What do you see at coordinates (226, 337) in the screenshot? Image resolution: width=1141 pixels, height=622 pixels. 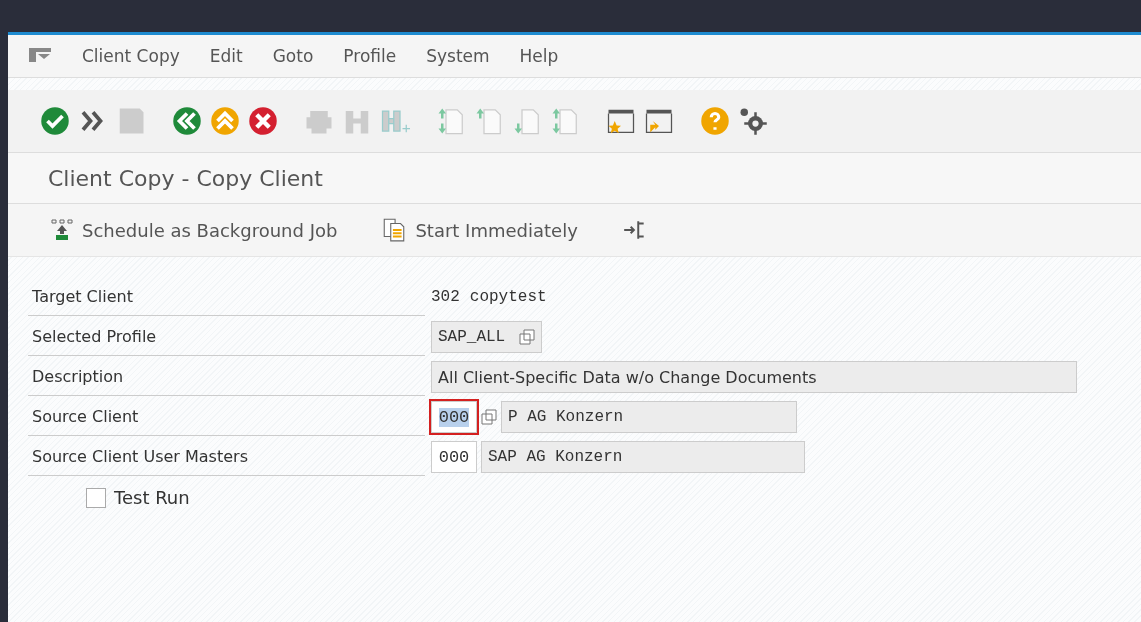 I see `field-label: Selected Profile` at bounding box center [226, 337].